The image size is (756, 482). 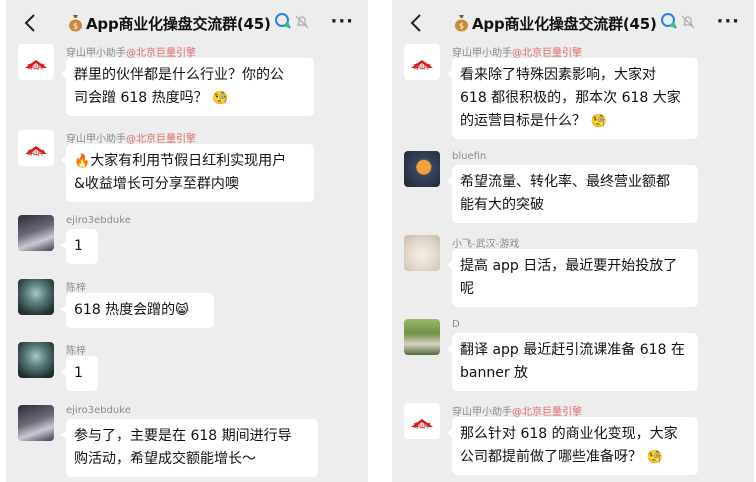 I want to click on message-bubble: 618 热度会蹭的😸, so click(x=137, y=310).